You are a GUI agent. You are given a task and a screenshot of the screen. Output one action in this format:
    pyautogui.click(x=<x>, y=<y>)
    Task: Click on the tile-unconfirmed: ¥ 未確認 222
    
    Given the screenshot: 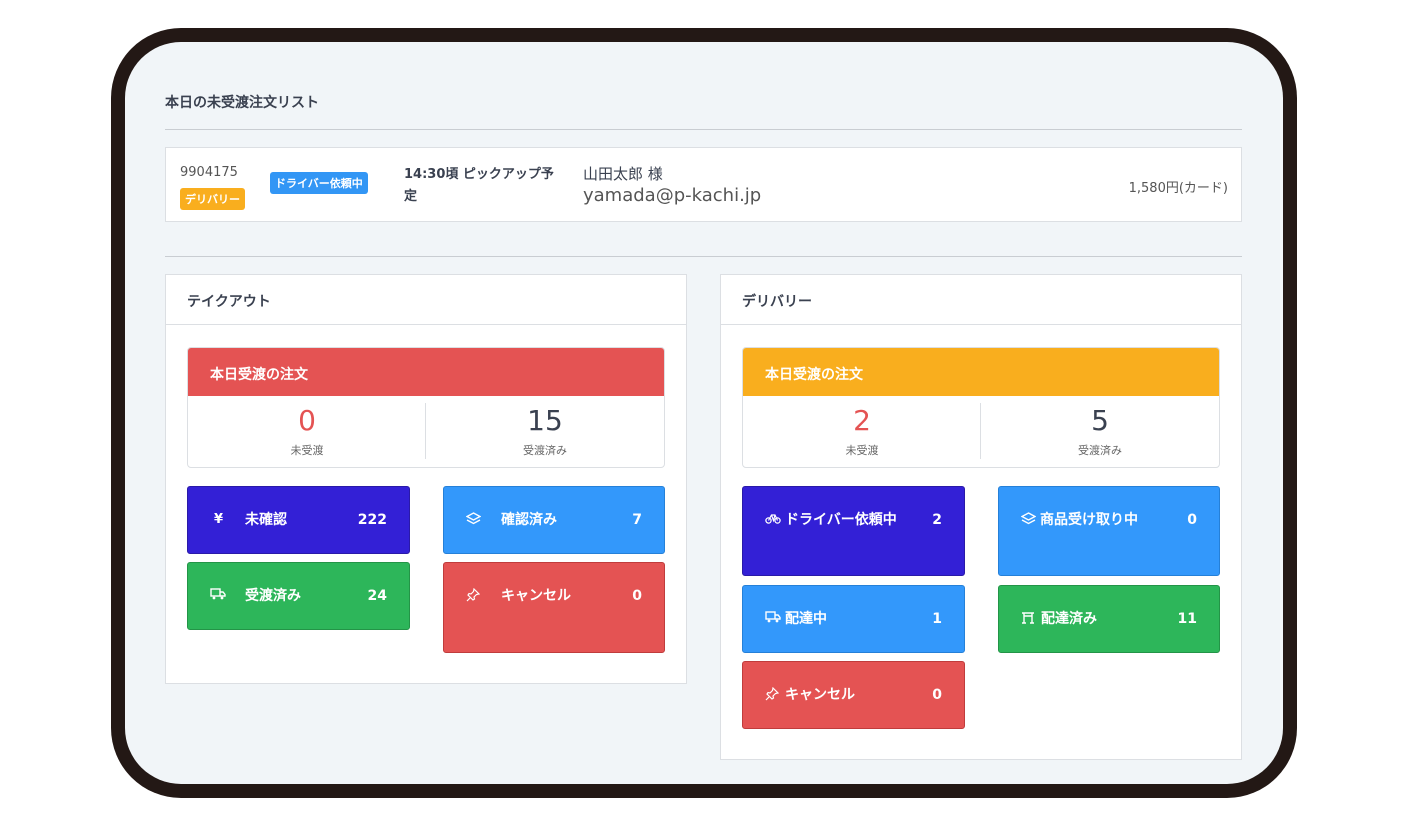 What is the action you would take?
    pyautogui.click(x=298, y=520)
    